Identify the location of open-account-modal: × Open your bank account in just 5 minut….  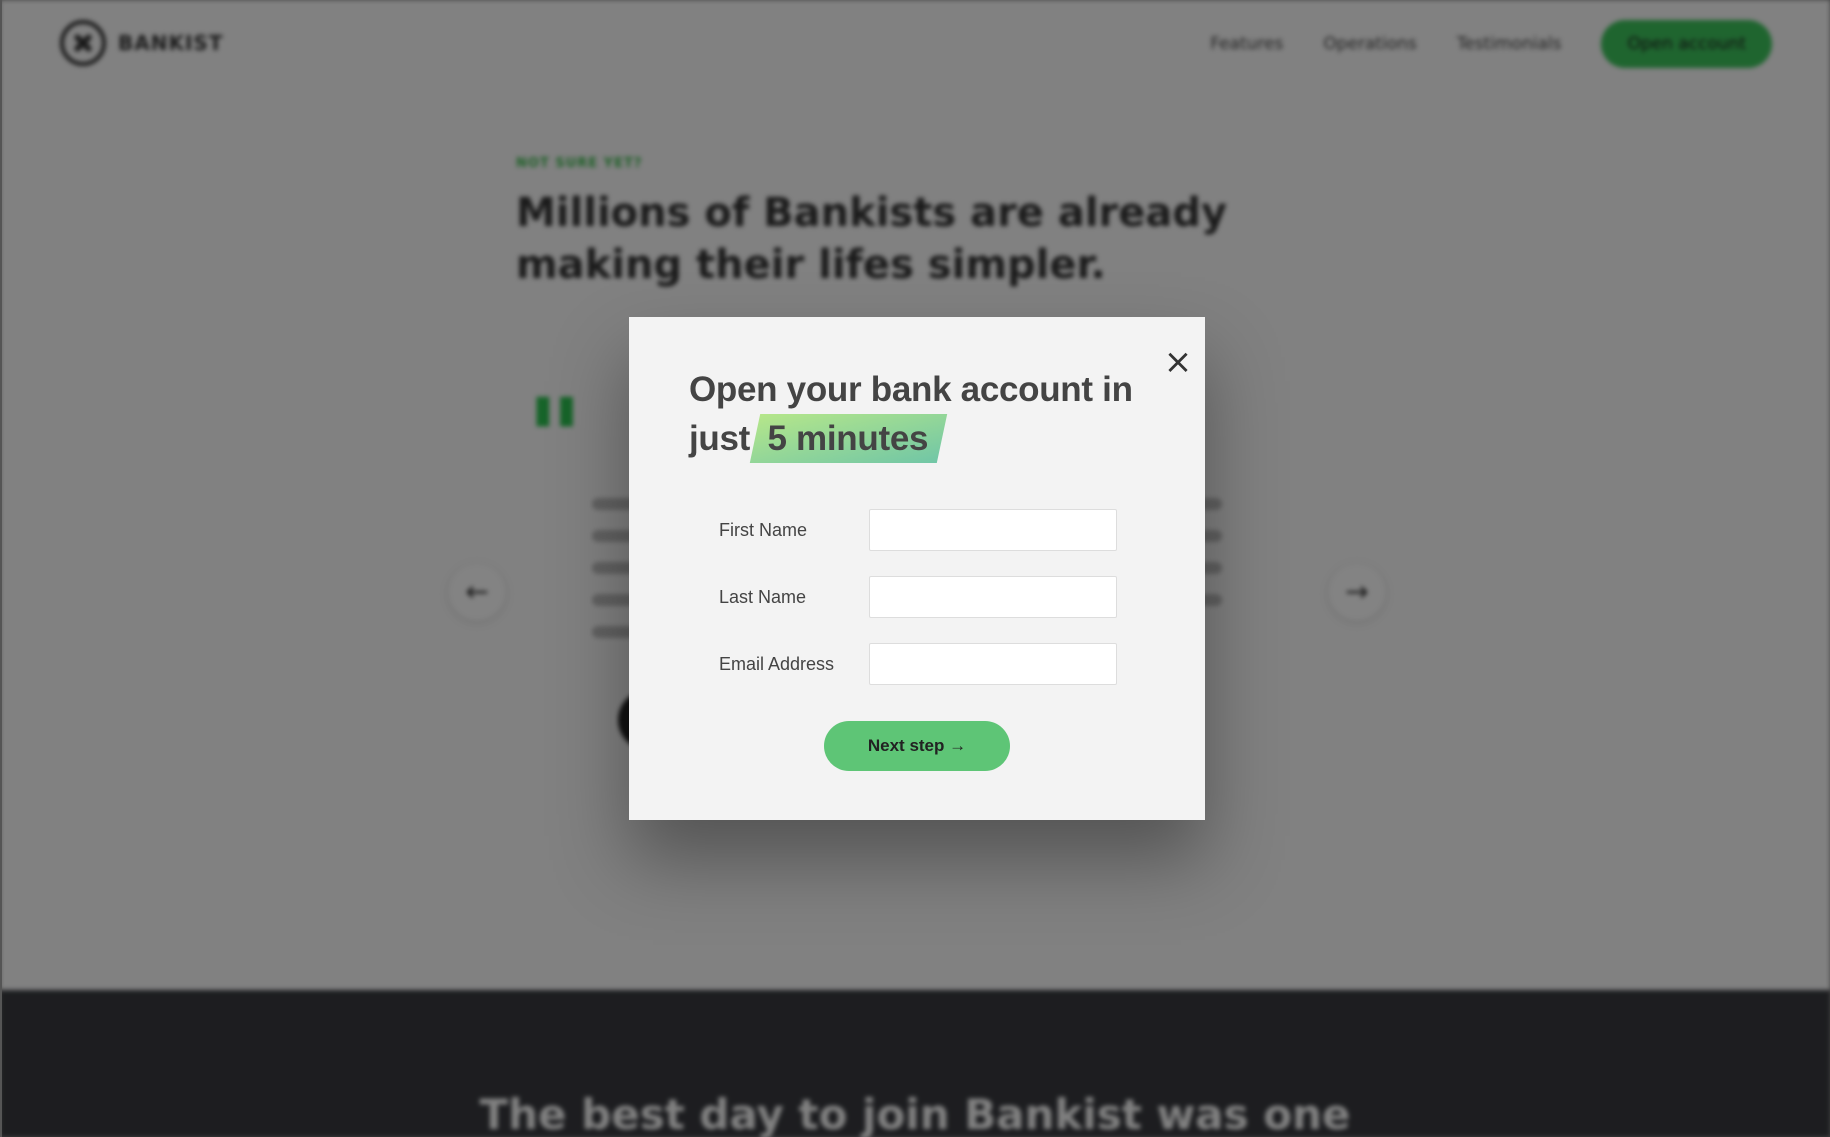
(917, 568).